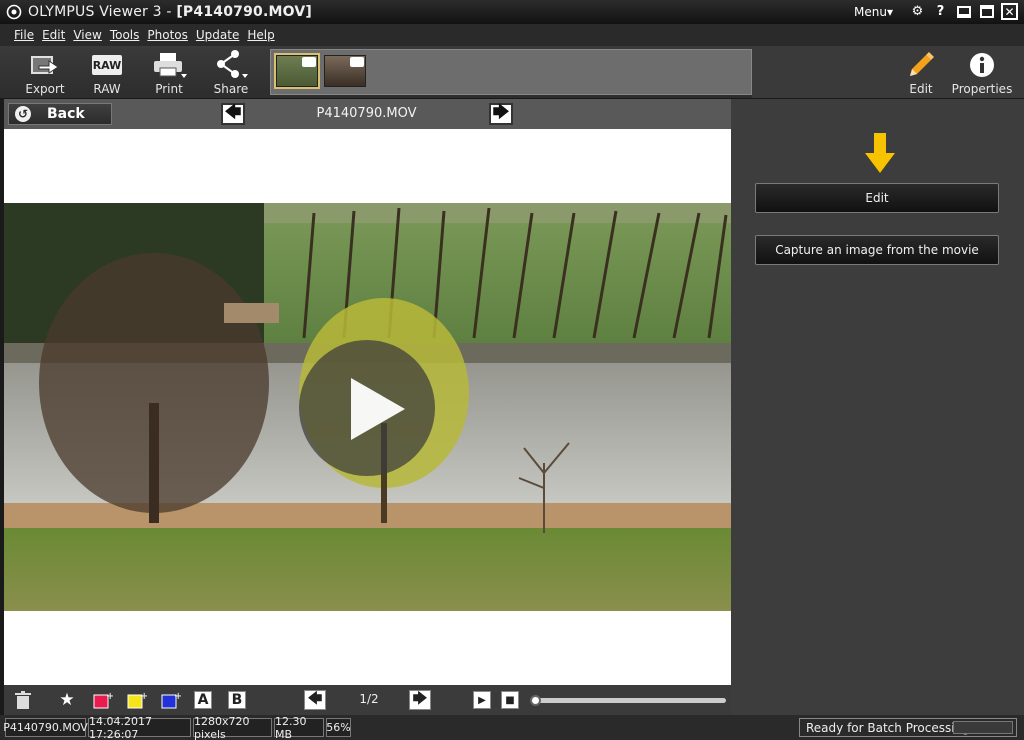 This screenshot has width=1024, height=740. I want to click on close-button: ✕, so click(1009, 11).